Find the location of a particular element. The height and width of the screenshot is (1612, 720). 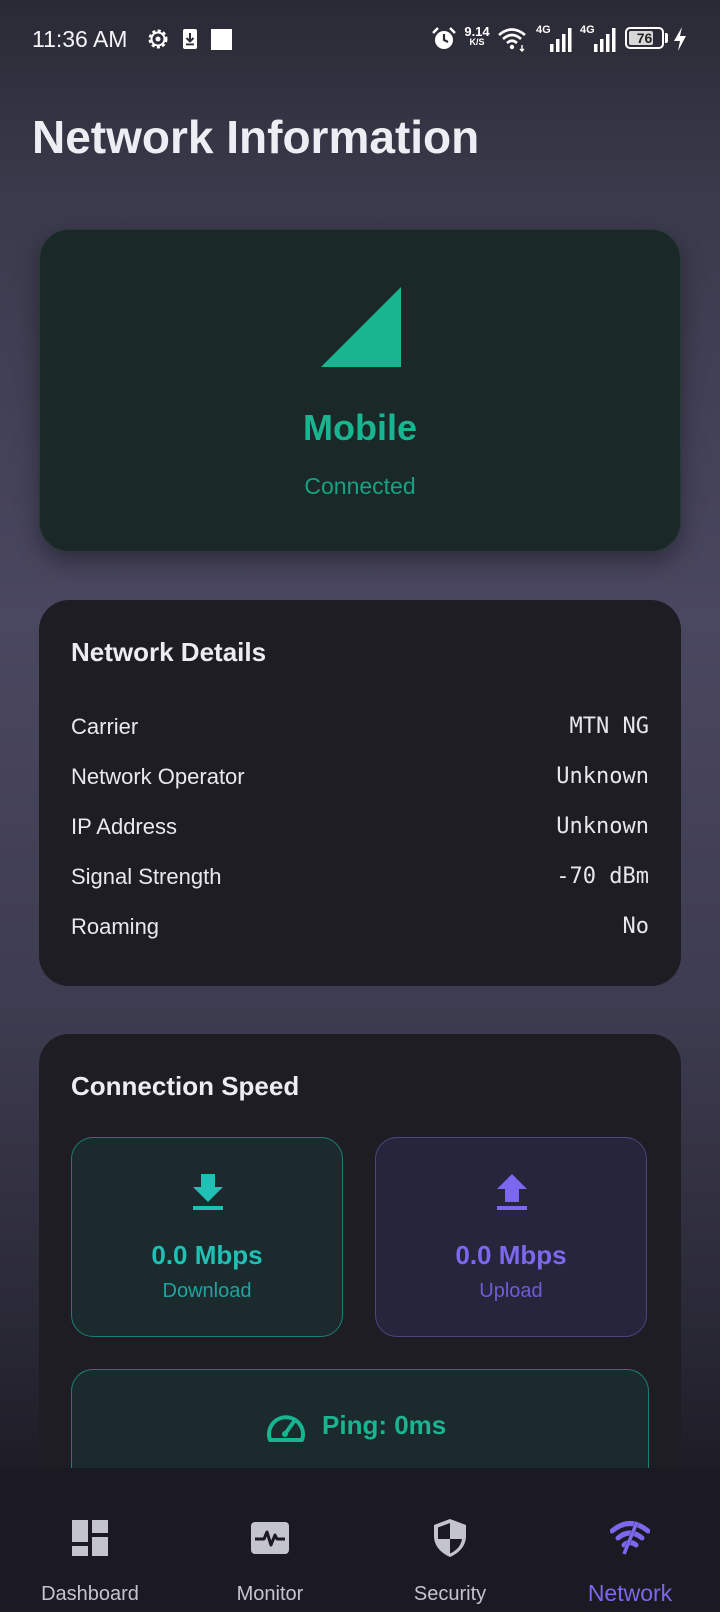

battery-icon: 76 is located at coordinates (644, 38).